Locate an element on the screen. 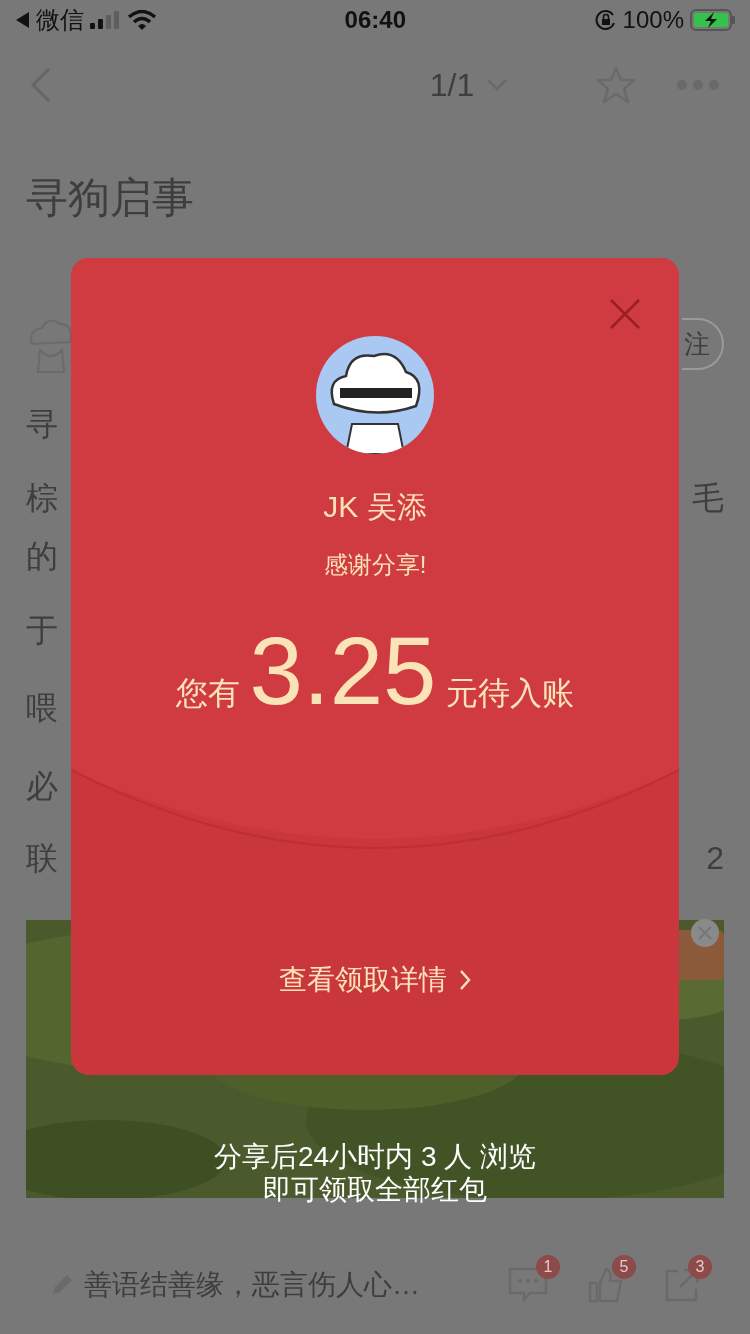  battery-charging-icon is located at coordinates (713, 20).